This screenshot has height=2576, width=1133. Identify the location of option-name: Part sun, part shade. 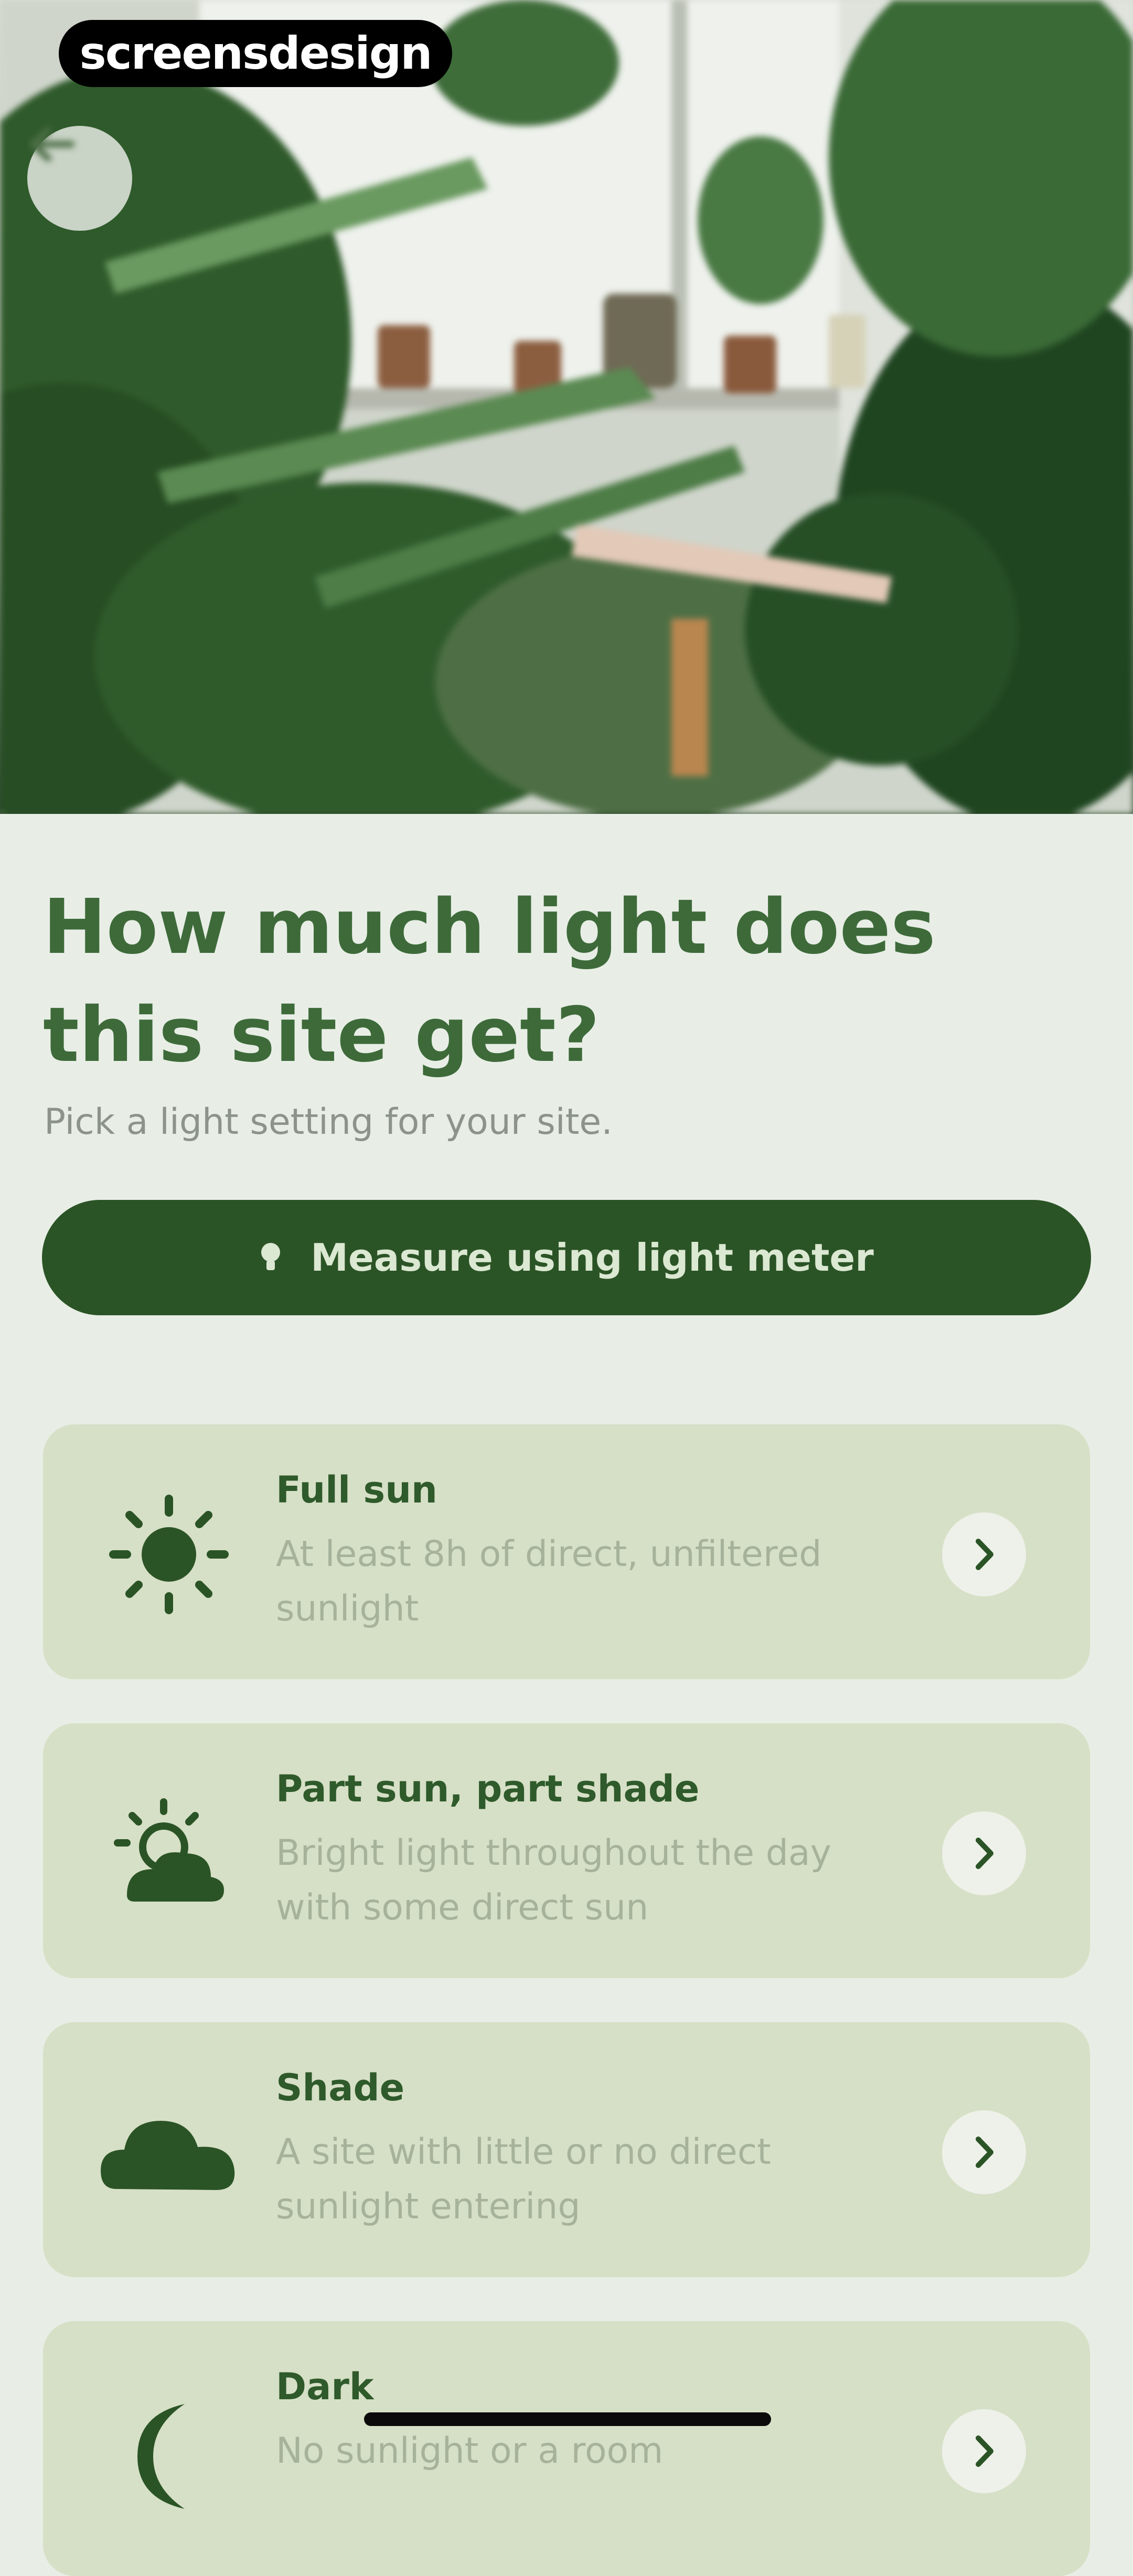
(488, 1788).